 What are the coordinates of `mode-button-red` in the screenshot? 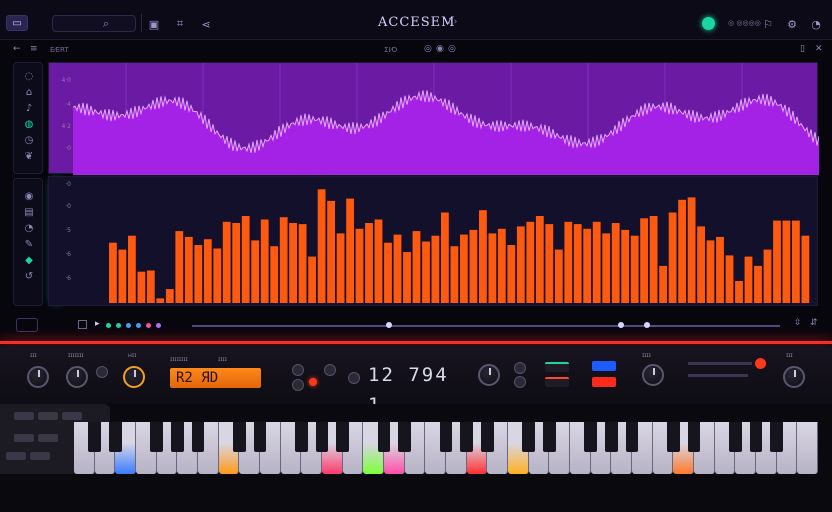 It's located at (604, 382).